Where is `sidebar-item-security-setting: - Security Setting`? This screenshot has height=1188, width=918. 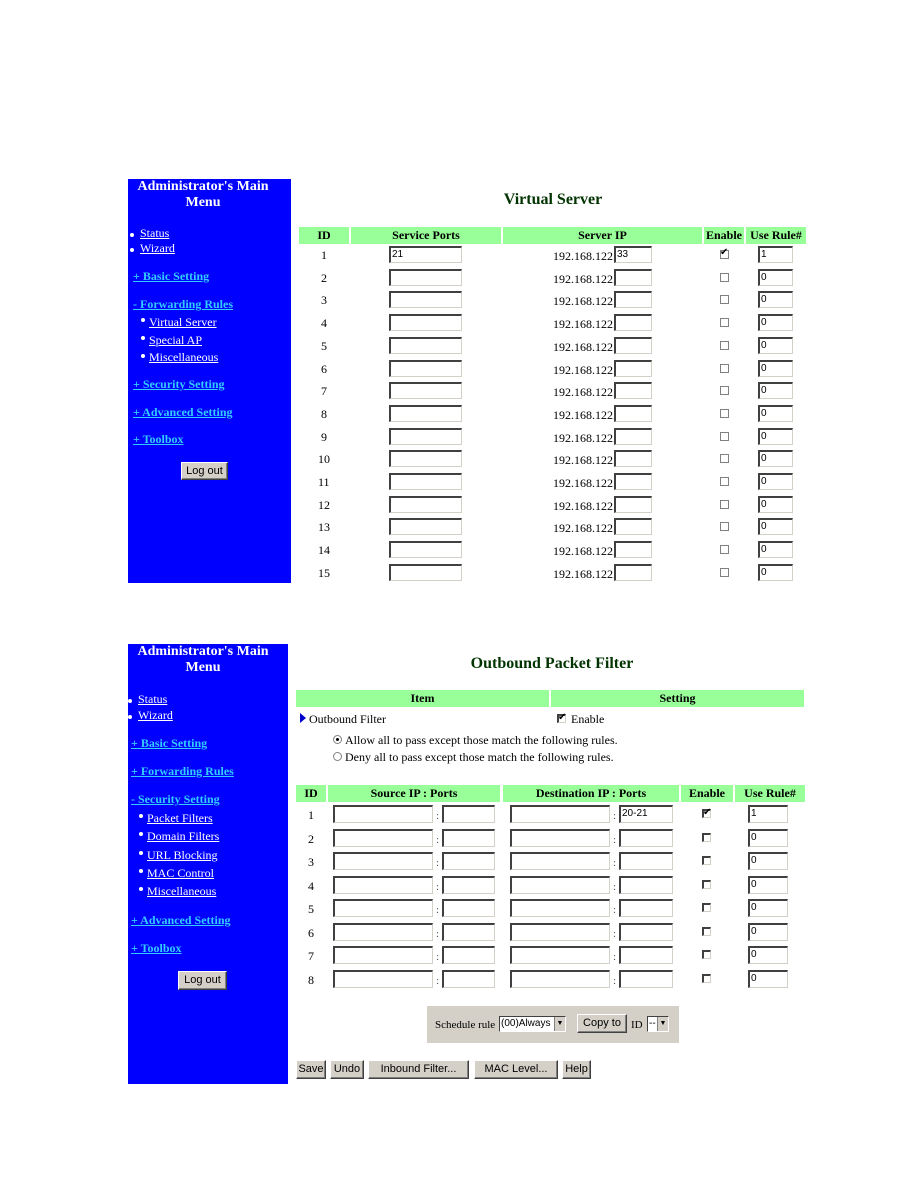 sidebar-item-security-setting: - Security Setting is located at coordinates (175, 799).